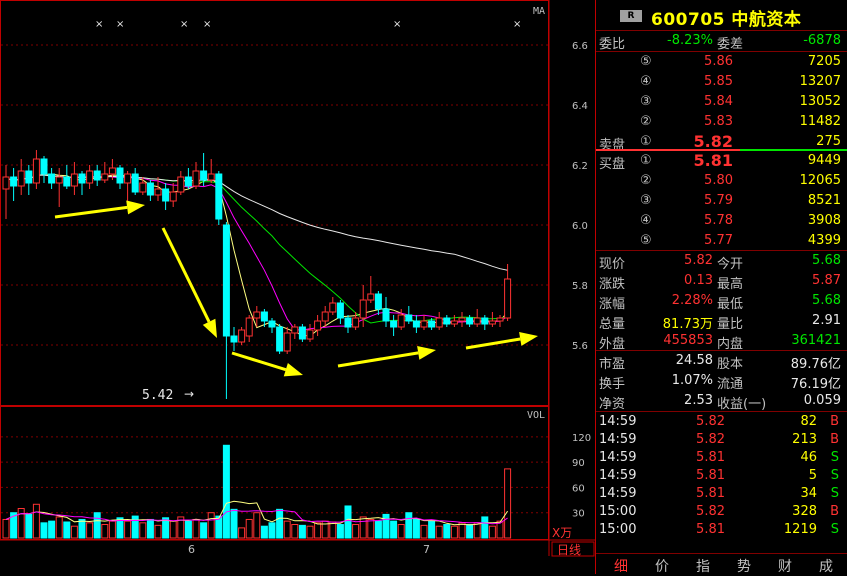 The image size is (847, 576). Describe the element at coordinates (721, 411) in the screenshot. I see `sep` at that location.